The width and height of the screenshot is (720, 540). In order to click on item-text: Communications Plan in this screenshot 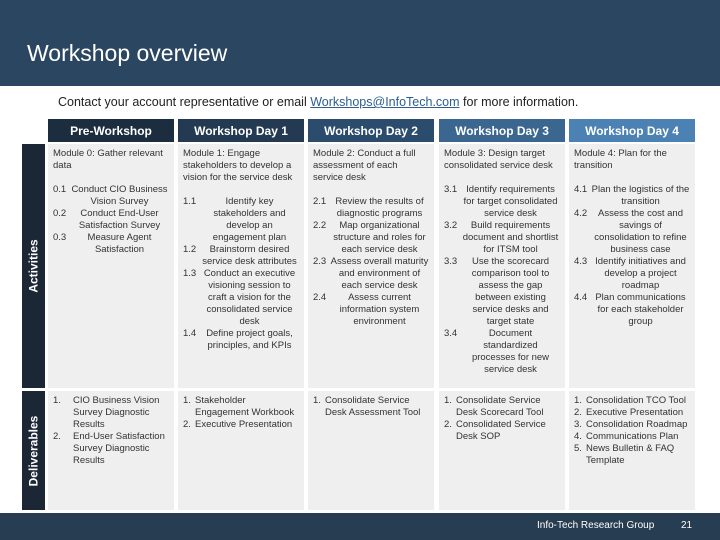, I will do `click(632, 436)`.